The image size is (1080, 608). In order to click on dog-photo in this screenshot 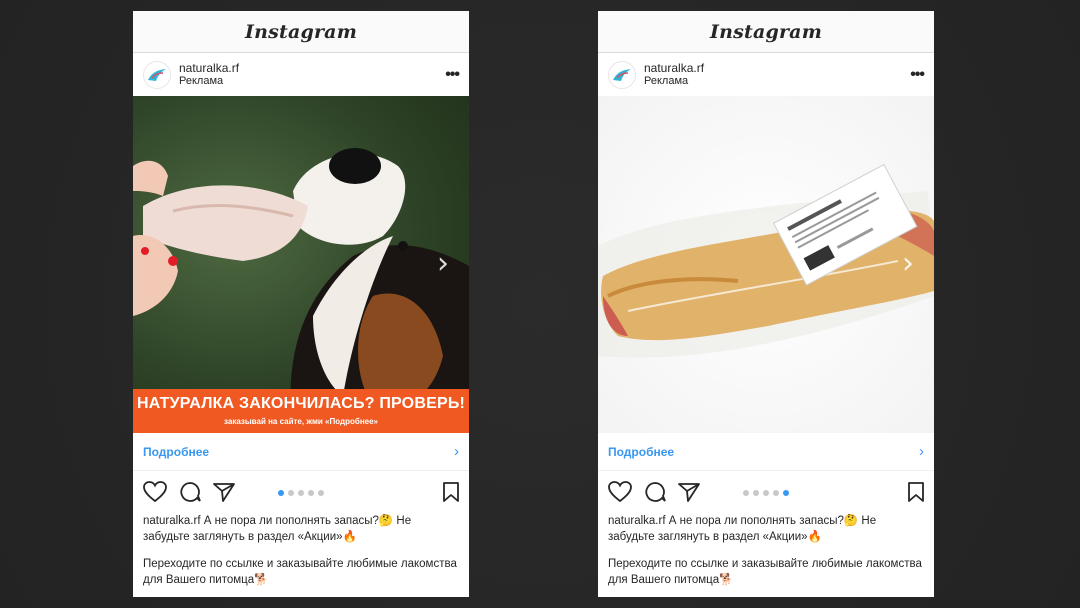, I will do `click(301, 290)`.